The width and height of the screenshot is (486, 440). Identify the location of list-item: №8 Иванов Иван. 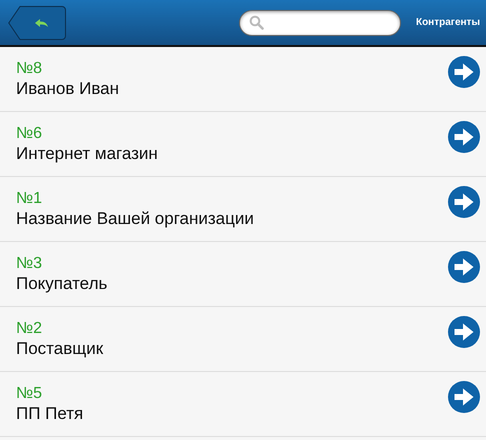
(243, 79).